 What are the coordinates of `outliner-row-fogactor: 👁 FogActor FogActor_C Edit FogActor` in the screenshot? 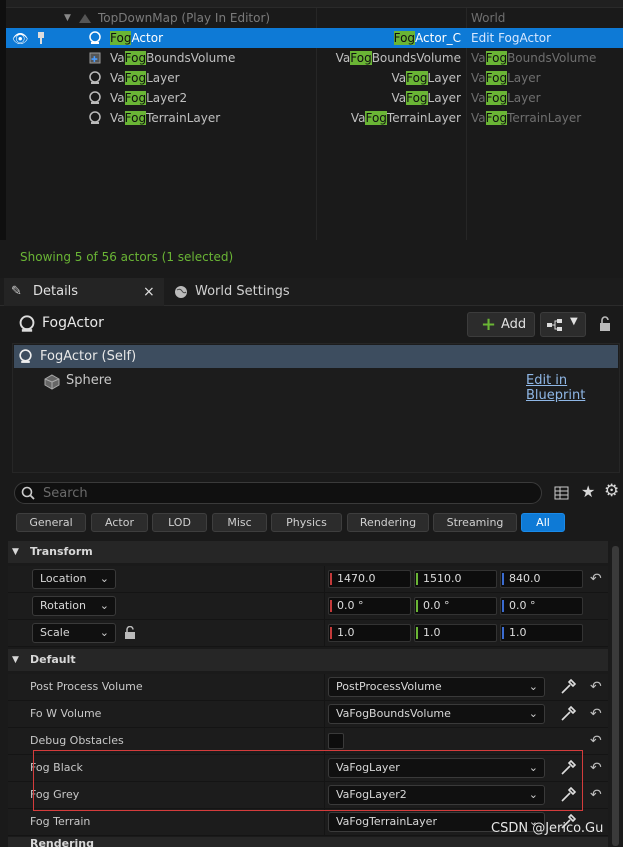 It's located at (314, 38).